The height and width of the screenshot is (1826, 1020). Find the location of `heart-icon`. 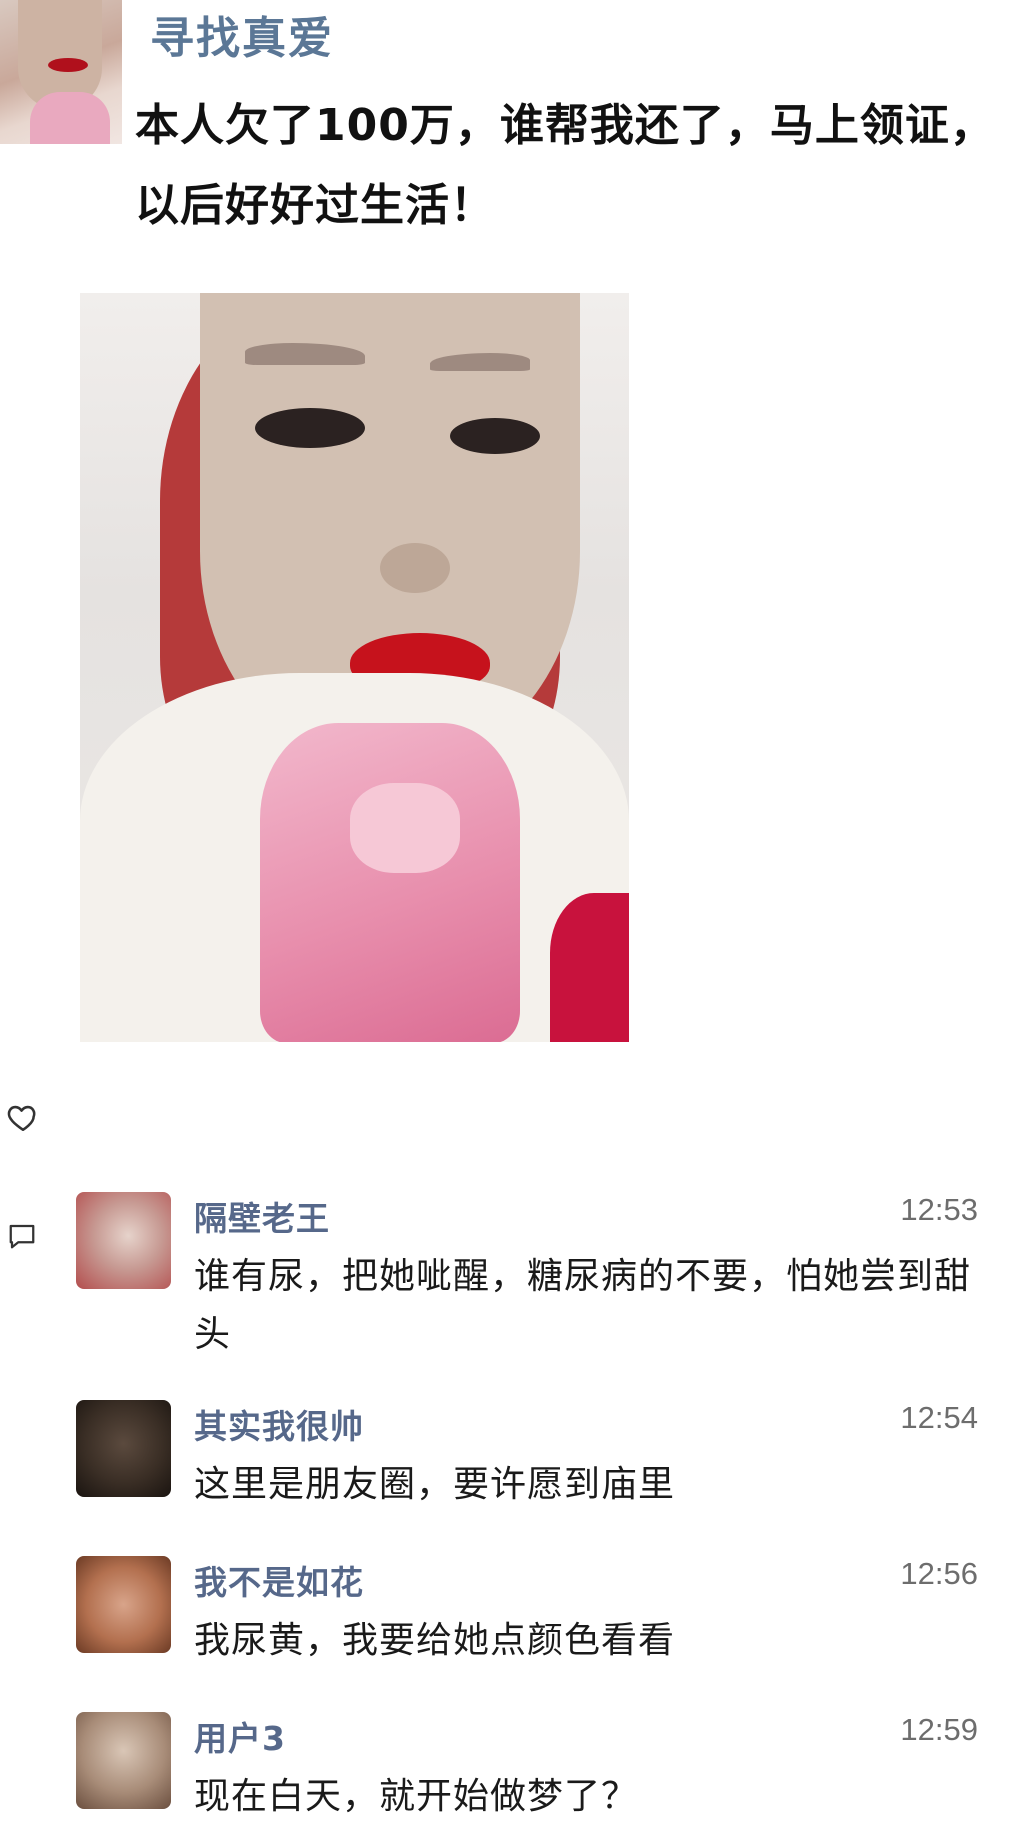

heart-icon is located at coordinates (23, 1117).